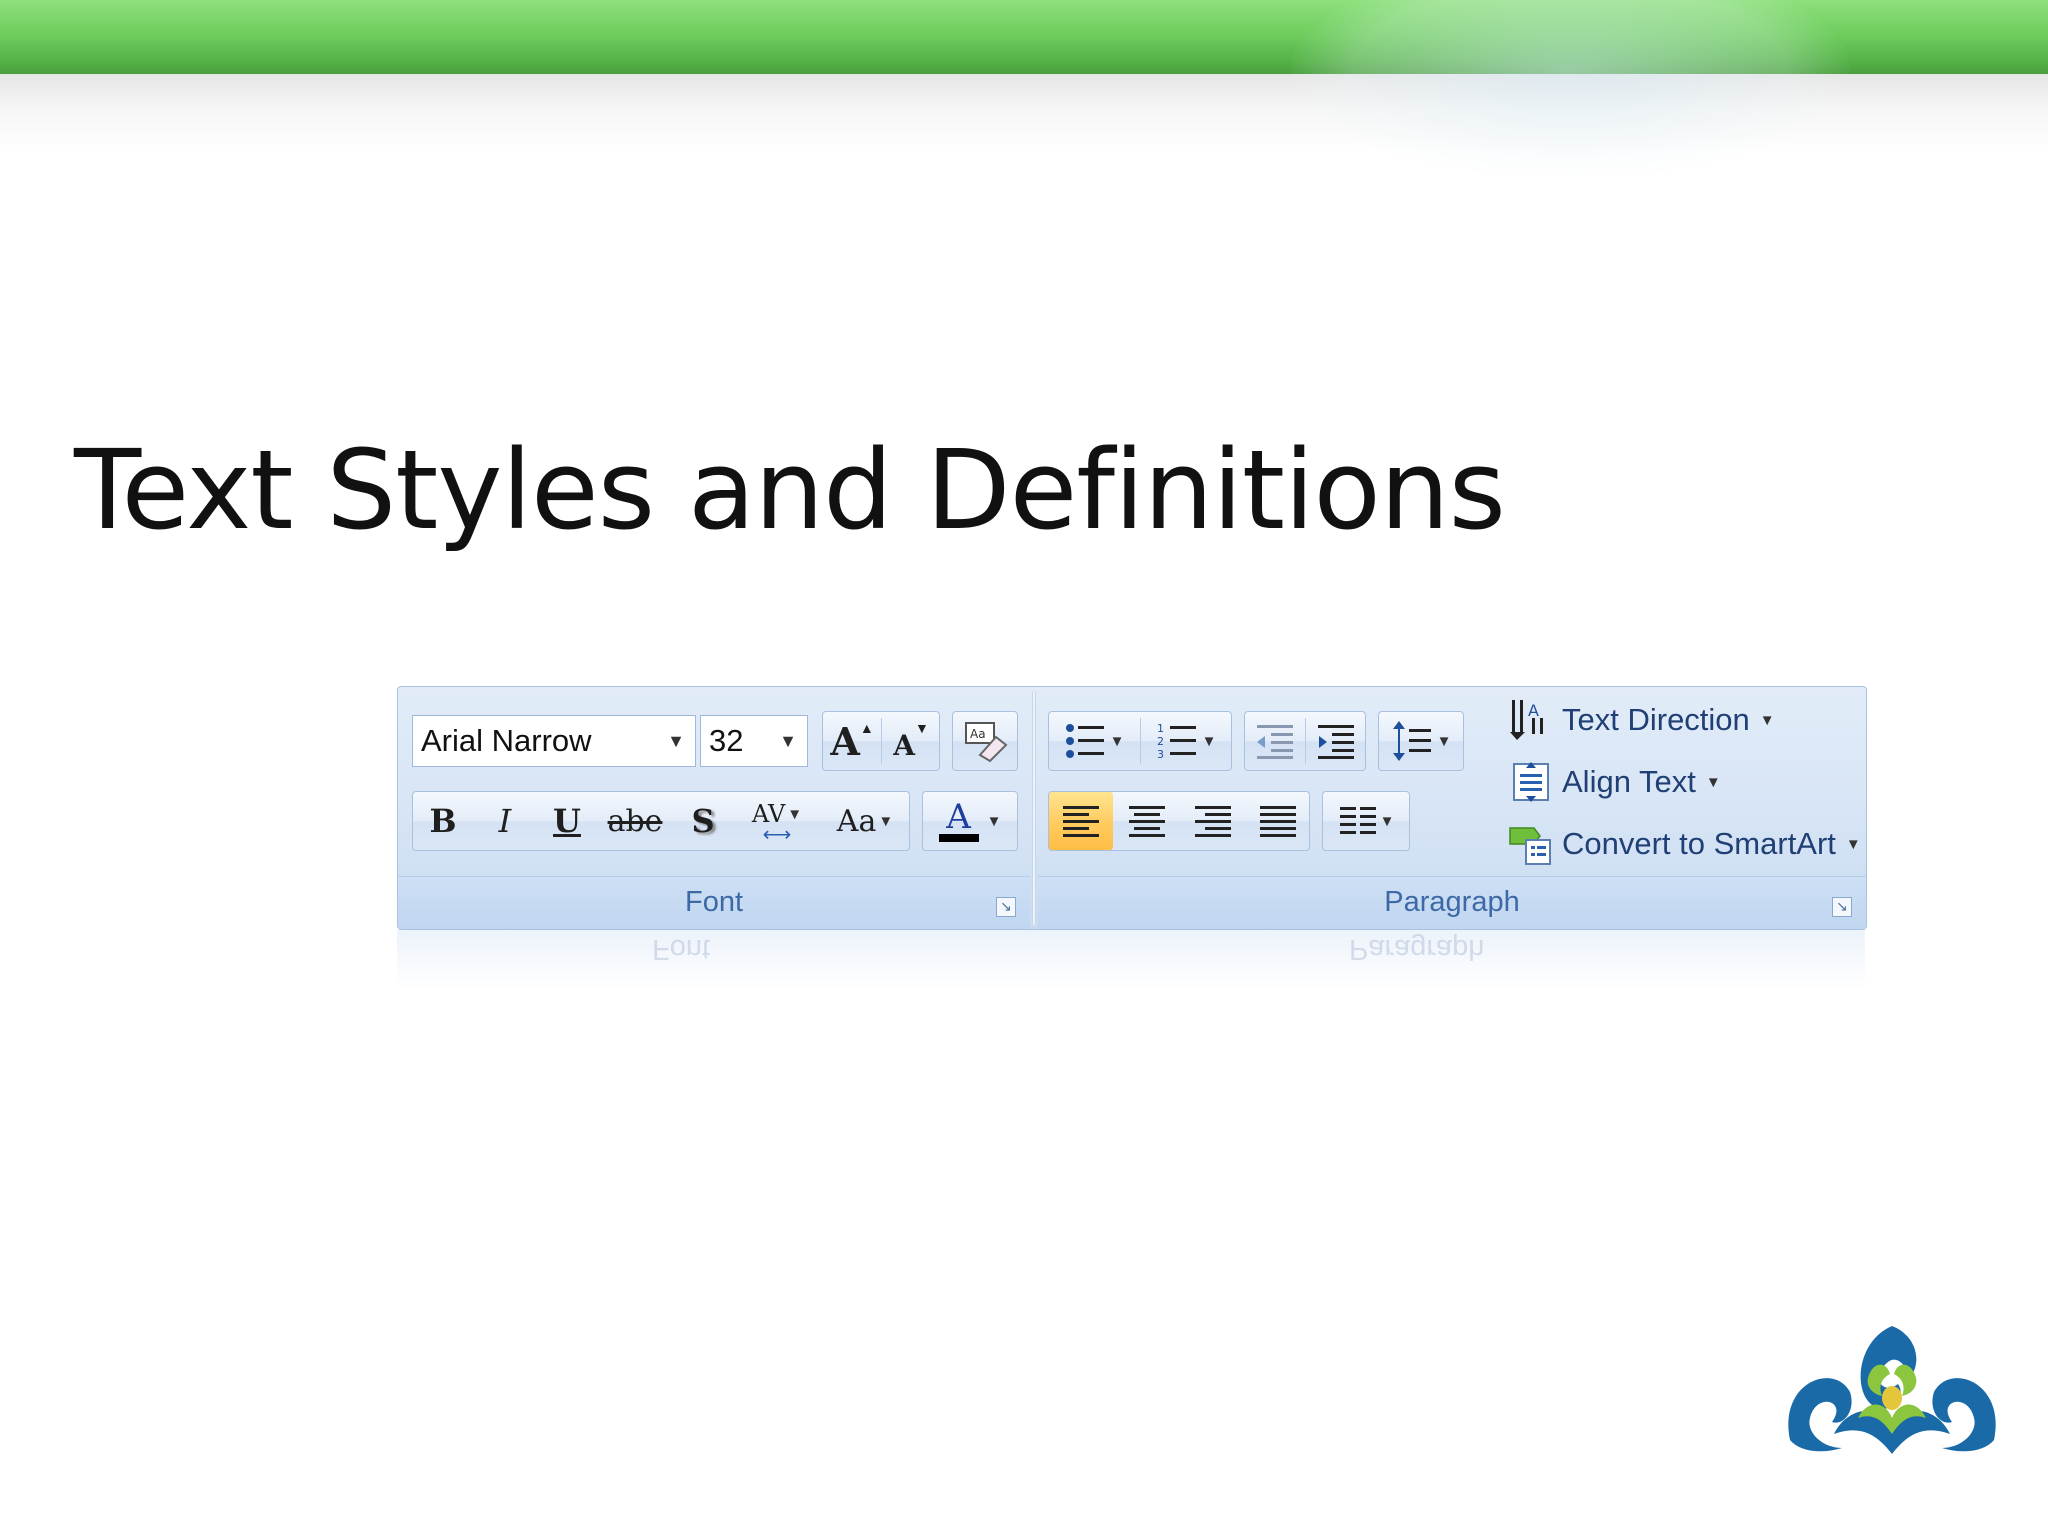 The height and width of the screenshot is (1536, 2048). Describe the element at coordinates (1160, 754) in the screenshot. I see `svg-text: 3` at that location.